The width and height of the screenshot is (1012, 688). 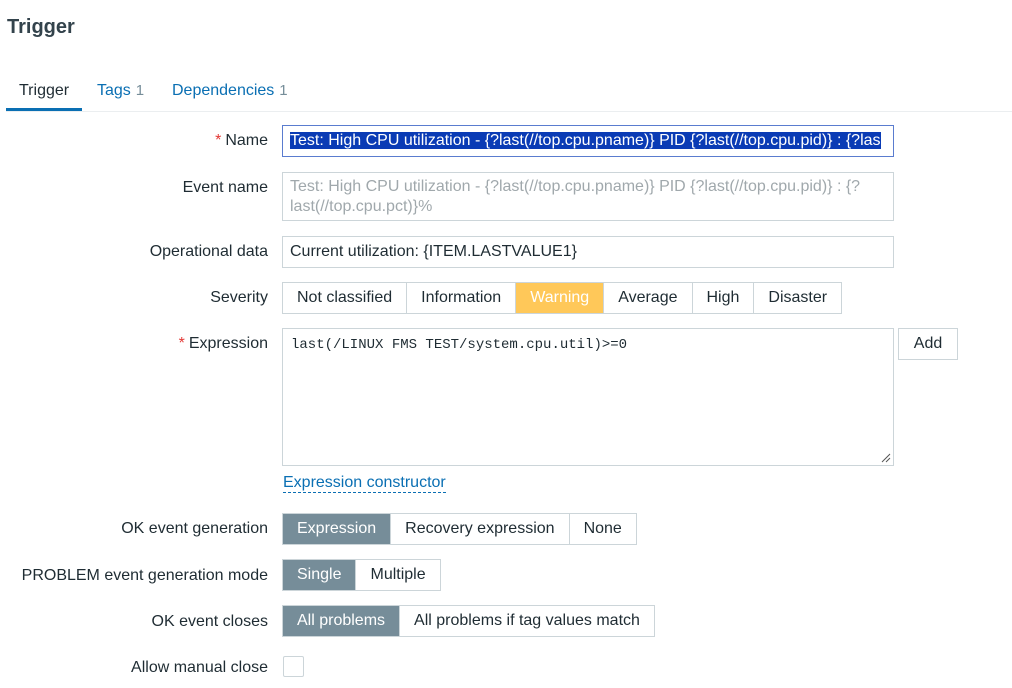 What do you see at coordinates (602, 529) in the screenshot?
I see `ok-event-generation-none: None` at bounding box center [602, 529].